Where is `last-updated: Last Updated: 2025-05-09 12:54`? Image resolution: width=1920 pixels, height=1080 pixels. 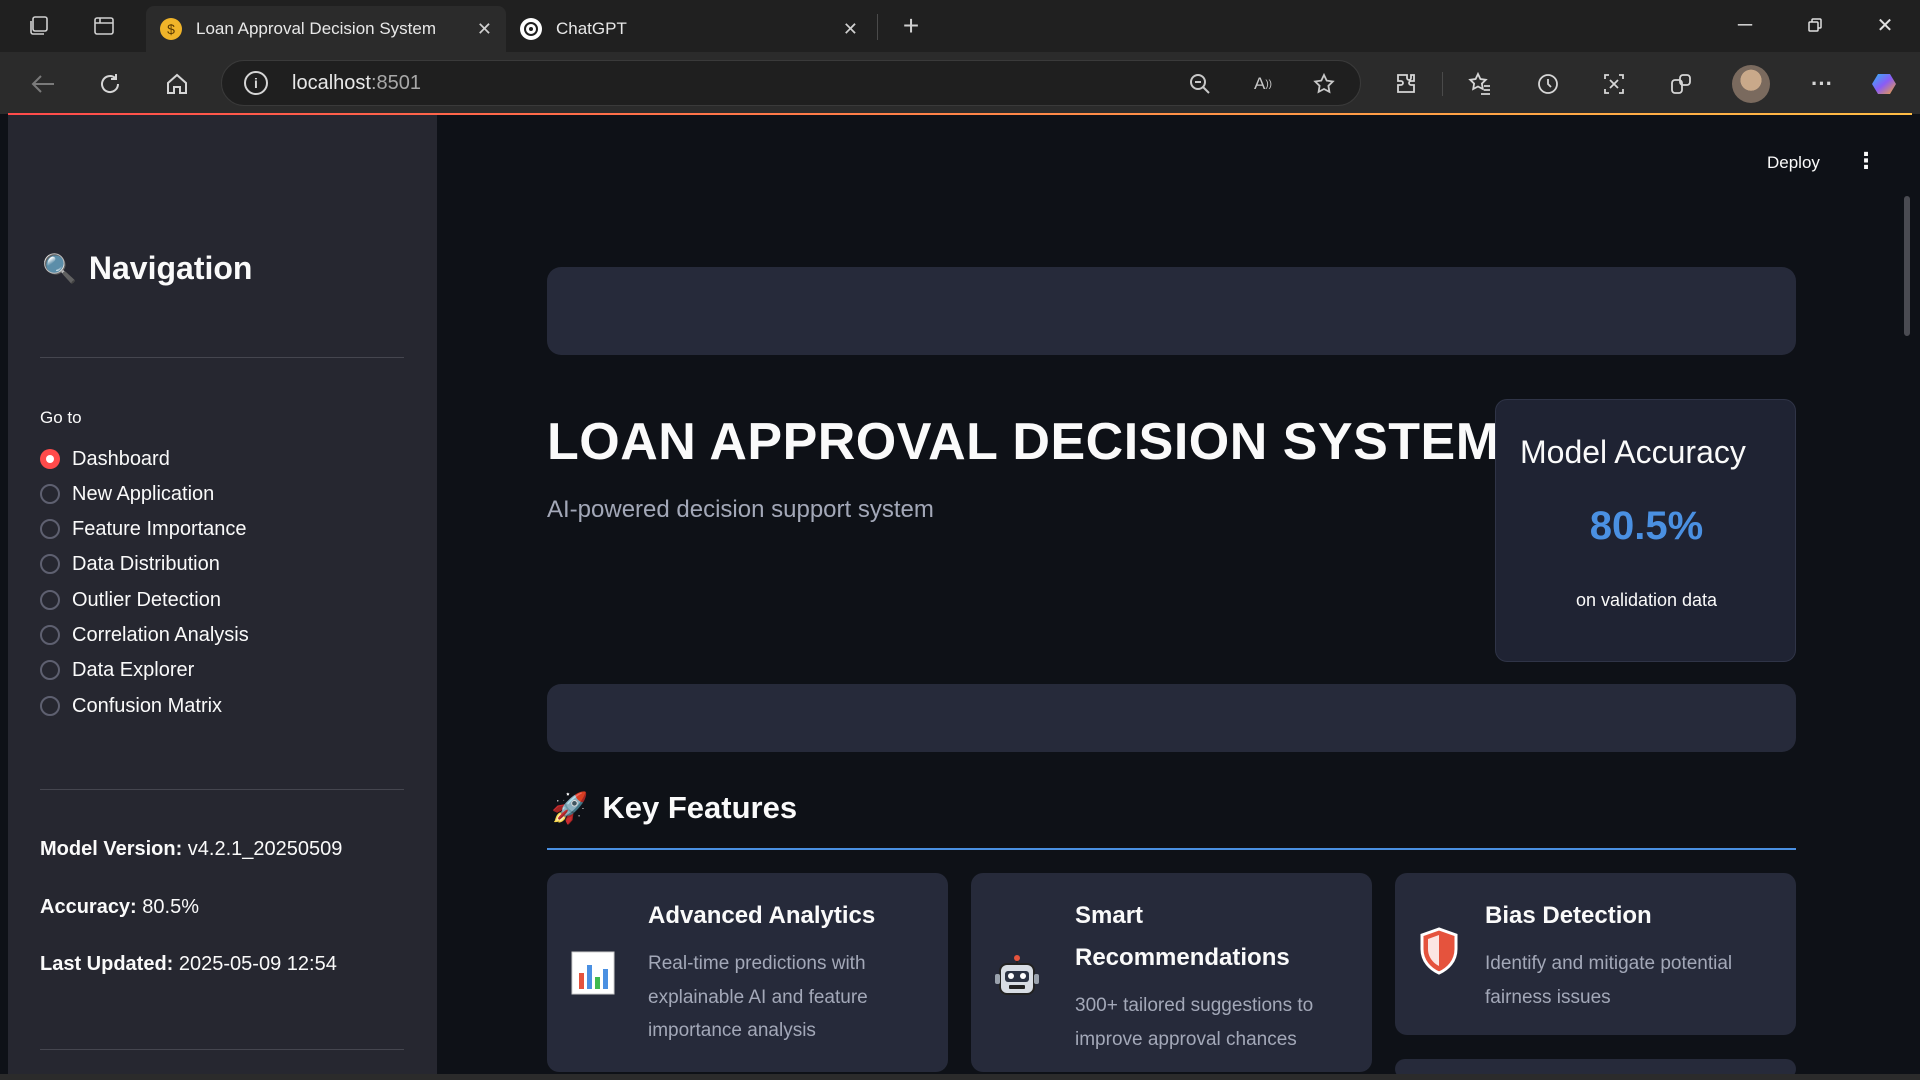
last-updated: Last Updated: 2025-05-09 12:54 is located at coordinates (188, 964).